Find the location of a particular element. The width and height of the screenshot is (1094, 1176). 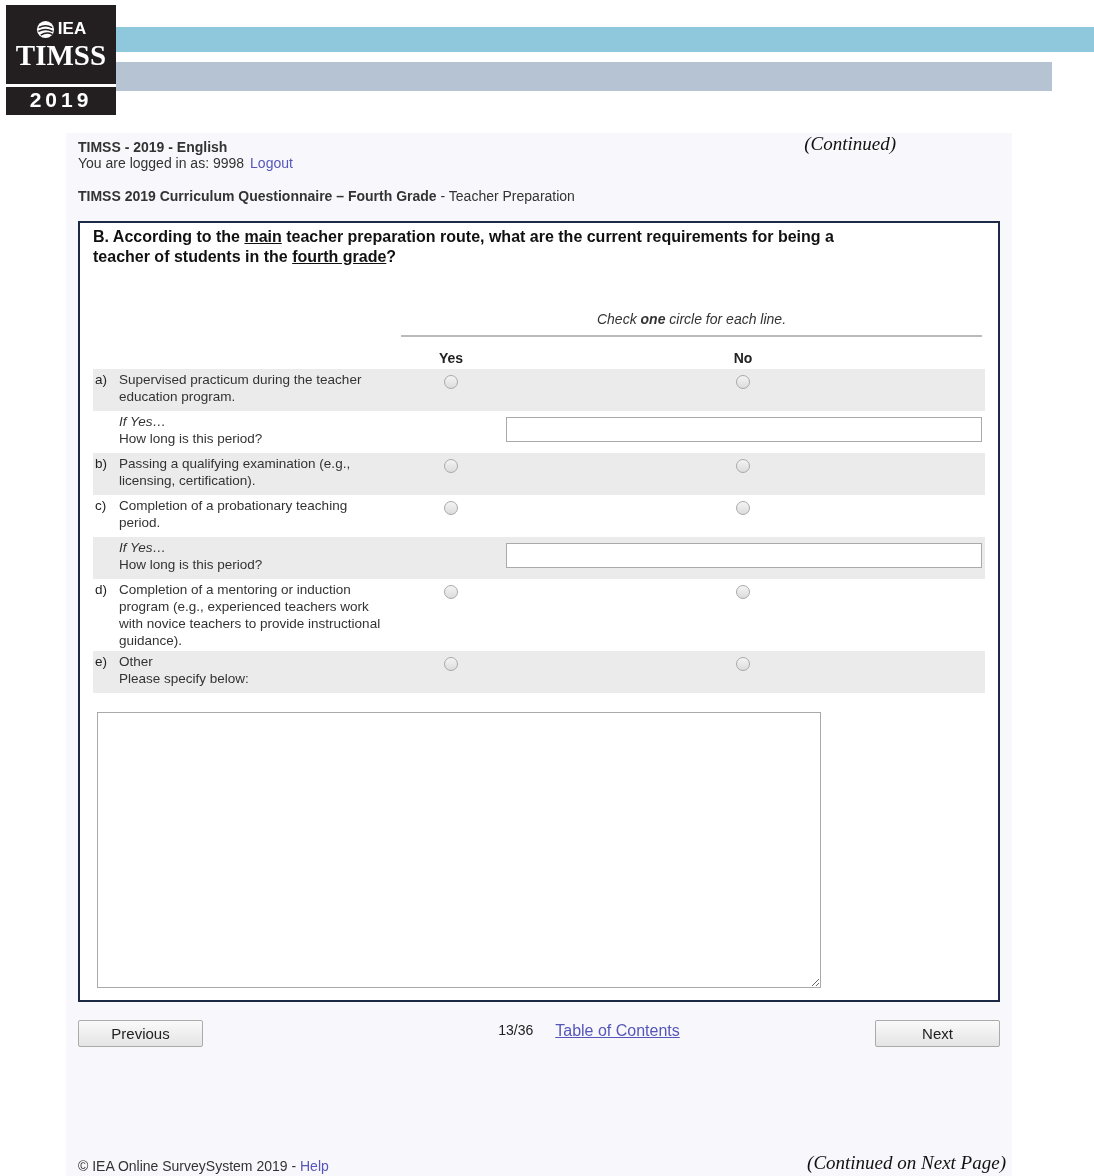

item-letter: d) is located at coordinates (101, 590).